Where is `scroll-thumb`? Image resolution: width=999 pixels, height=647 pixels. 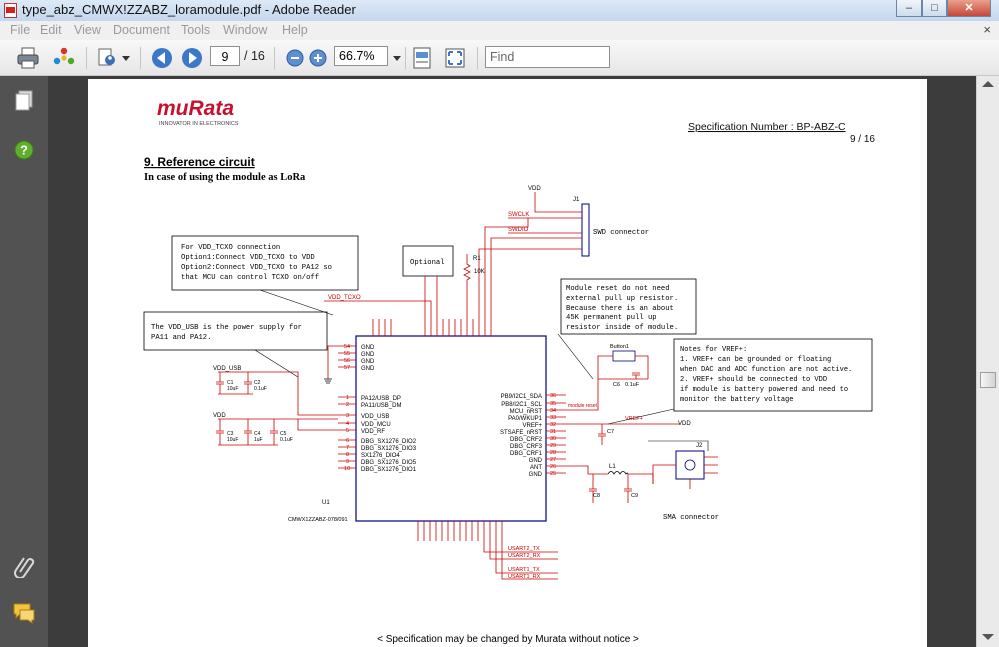
scroll-thumb is located at coordinates (988, 380).